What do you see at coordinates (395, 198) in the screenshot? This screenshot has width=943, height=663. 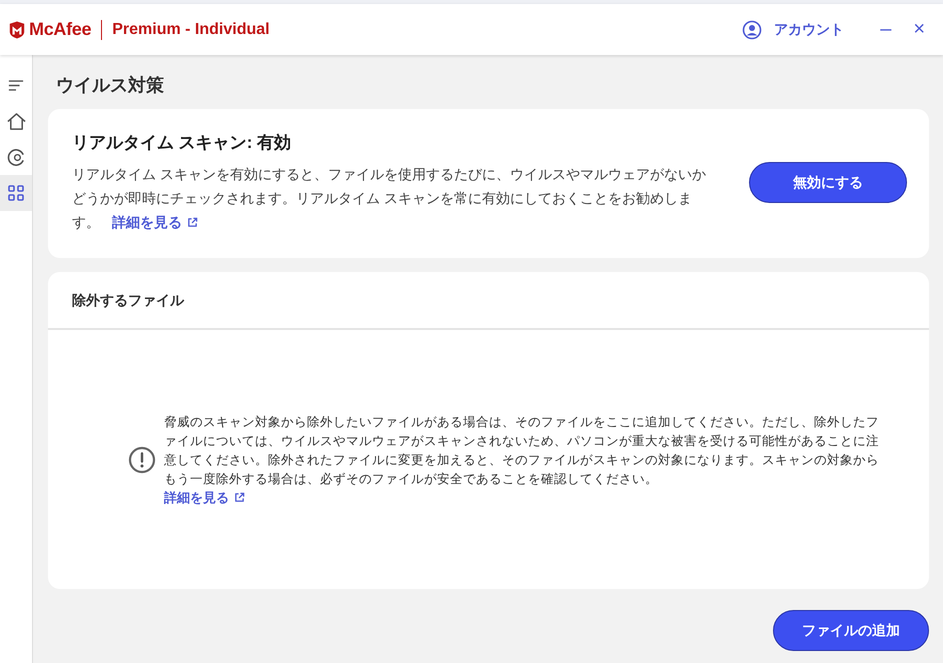 I see `description-text: リアルタイム スキャンを有効にすると、ファイルを使用するたびに、ウイルスやマルウェアがないかどうかが即時にチェックされます。リアルタイム スキャンを常に有効にしておくことをお勧めします。 詳細を見る` at bounding box center [395, 198].